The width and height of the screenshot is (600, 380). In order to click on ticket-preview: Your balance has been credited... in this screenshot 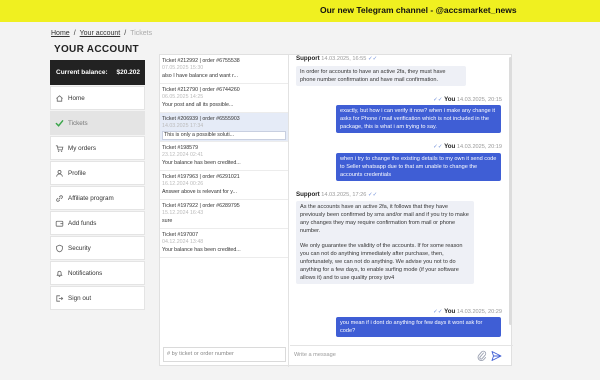, I will do `click(201, 162)`.